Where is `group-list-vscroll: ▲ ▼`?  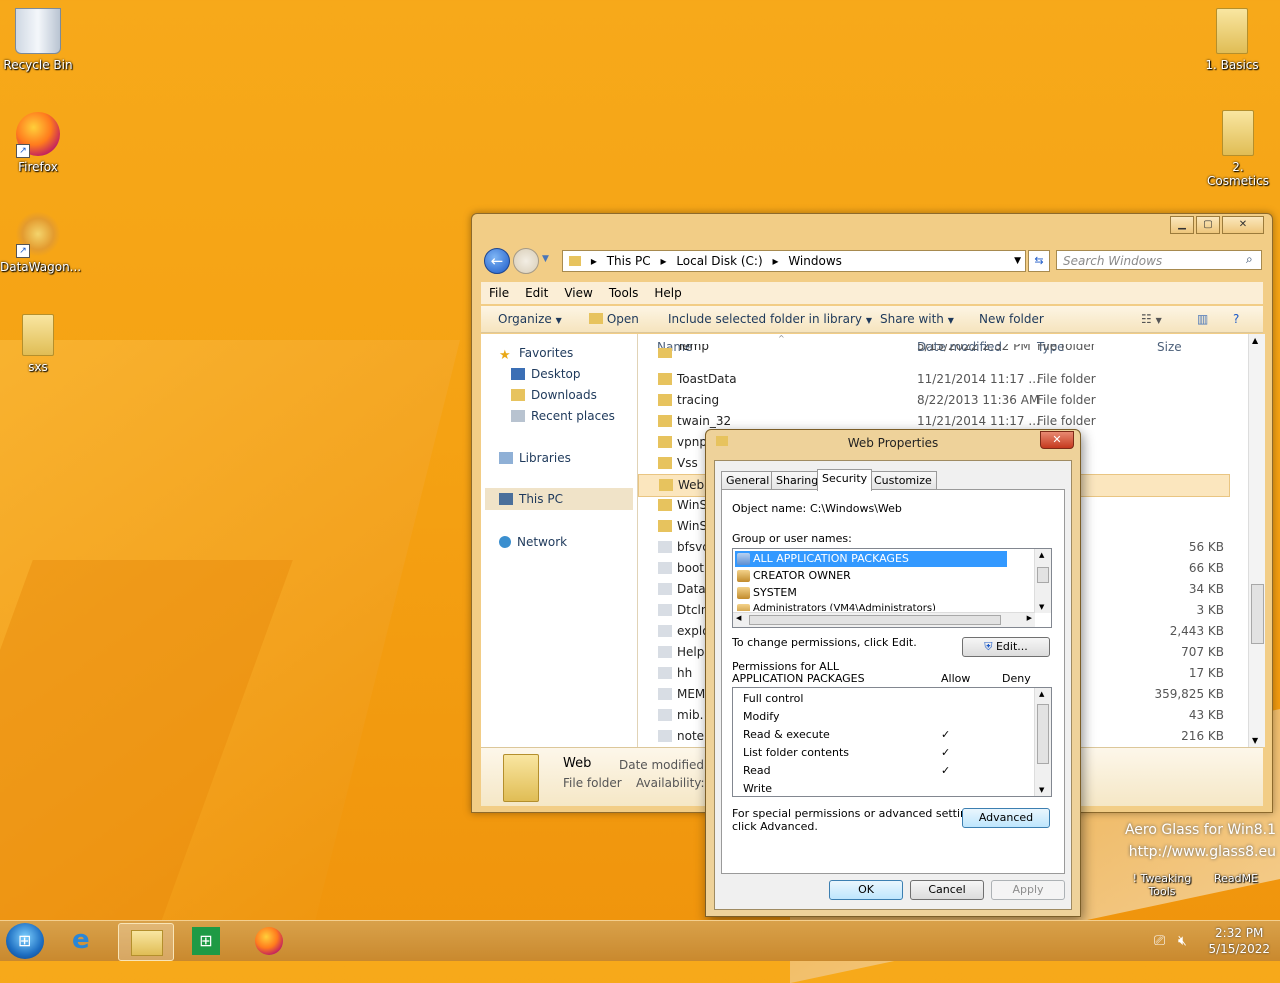 group-list-vscroll: ▲ ▼ is located at coordinates (1042, 581).